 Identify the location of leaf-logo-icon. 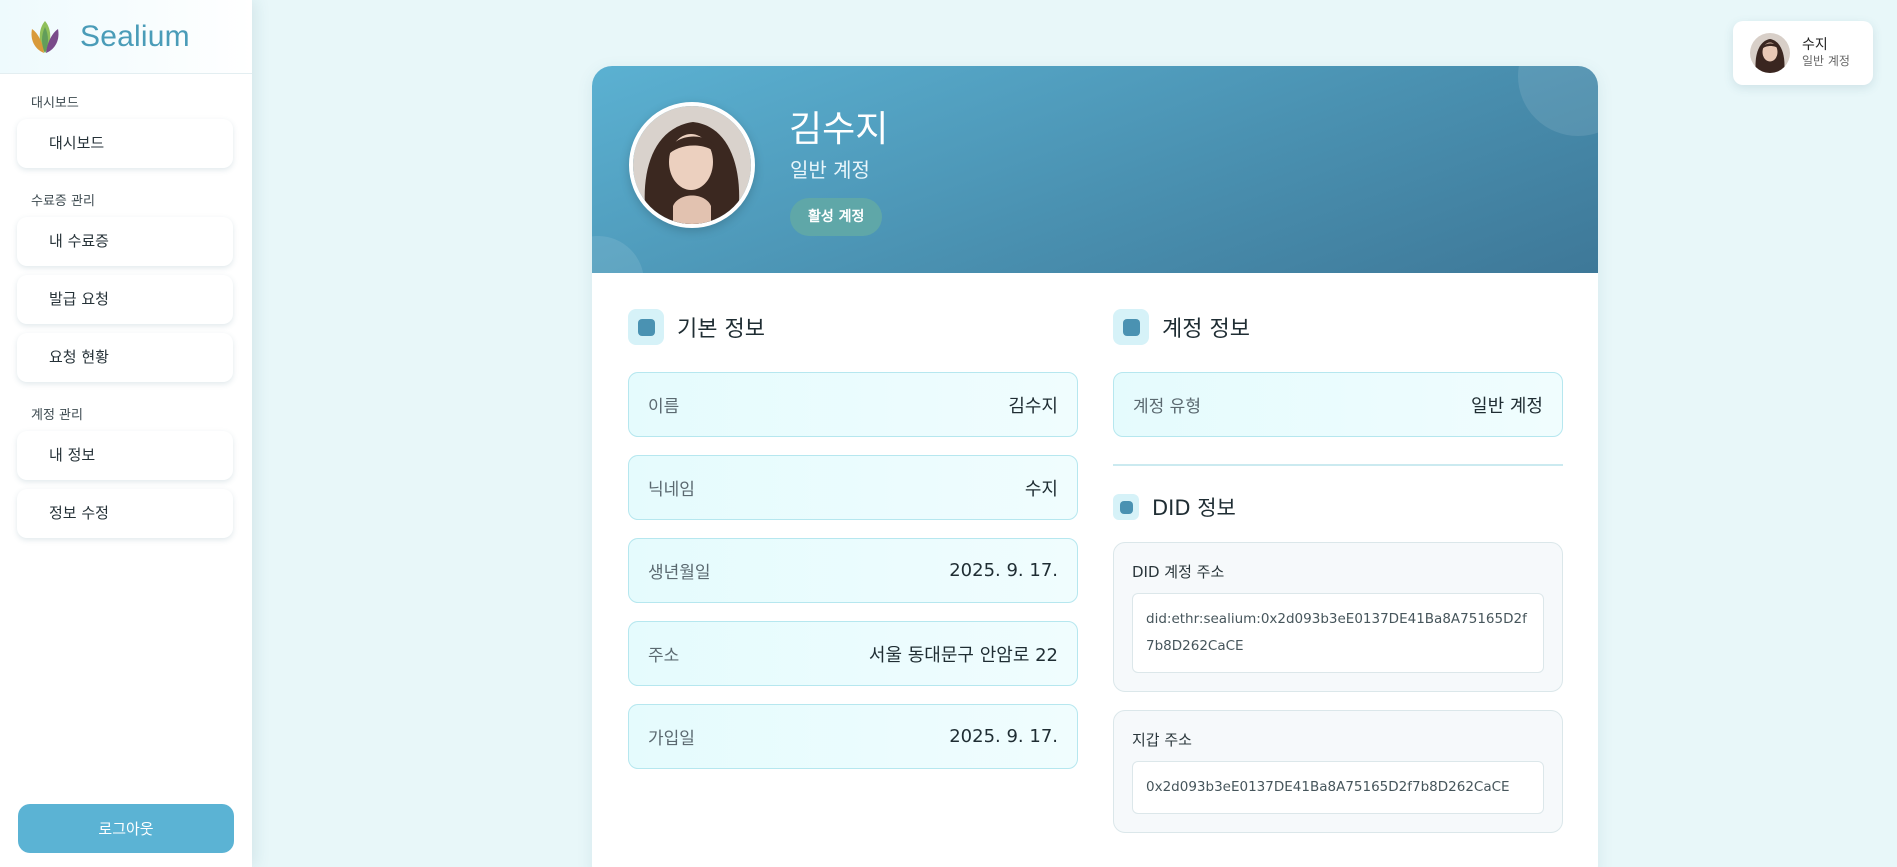
(45, 36).